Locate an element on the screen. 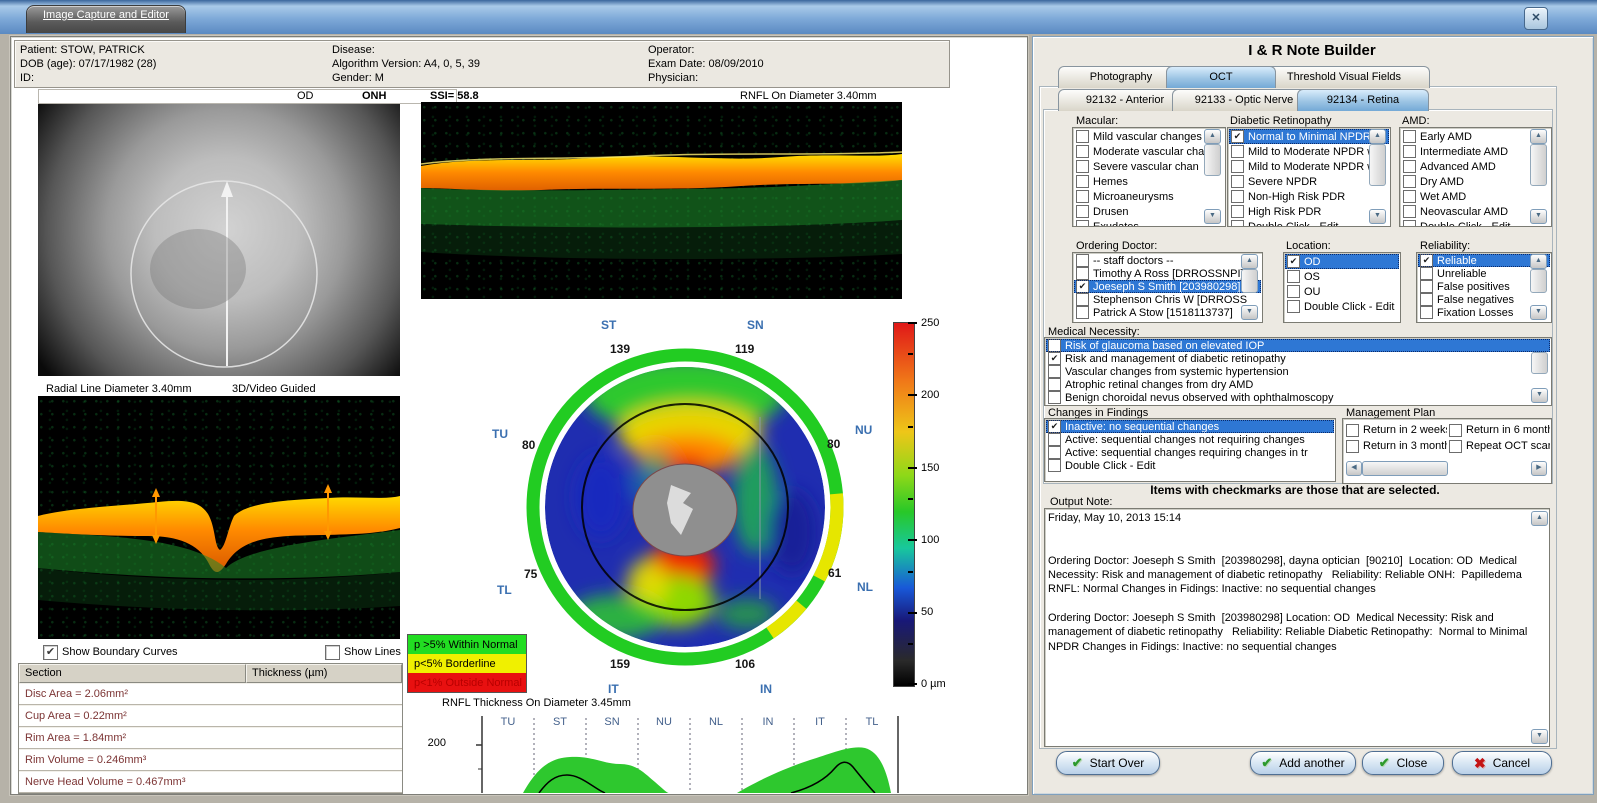 The image size is (1597, 803). list-item: ✔ Inactive: no sequential changes is located at coordinates (1190, 426).